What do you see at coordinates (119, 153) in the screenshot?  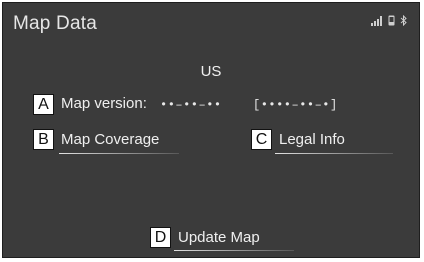 I see `map-coverage-underline` at bounding box center [119, 153].